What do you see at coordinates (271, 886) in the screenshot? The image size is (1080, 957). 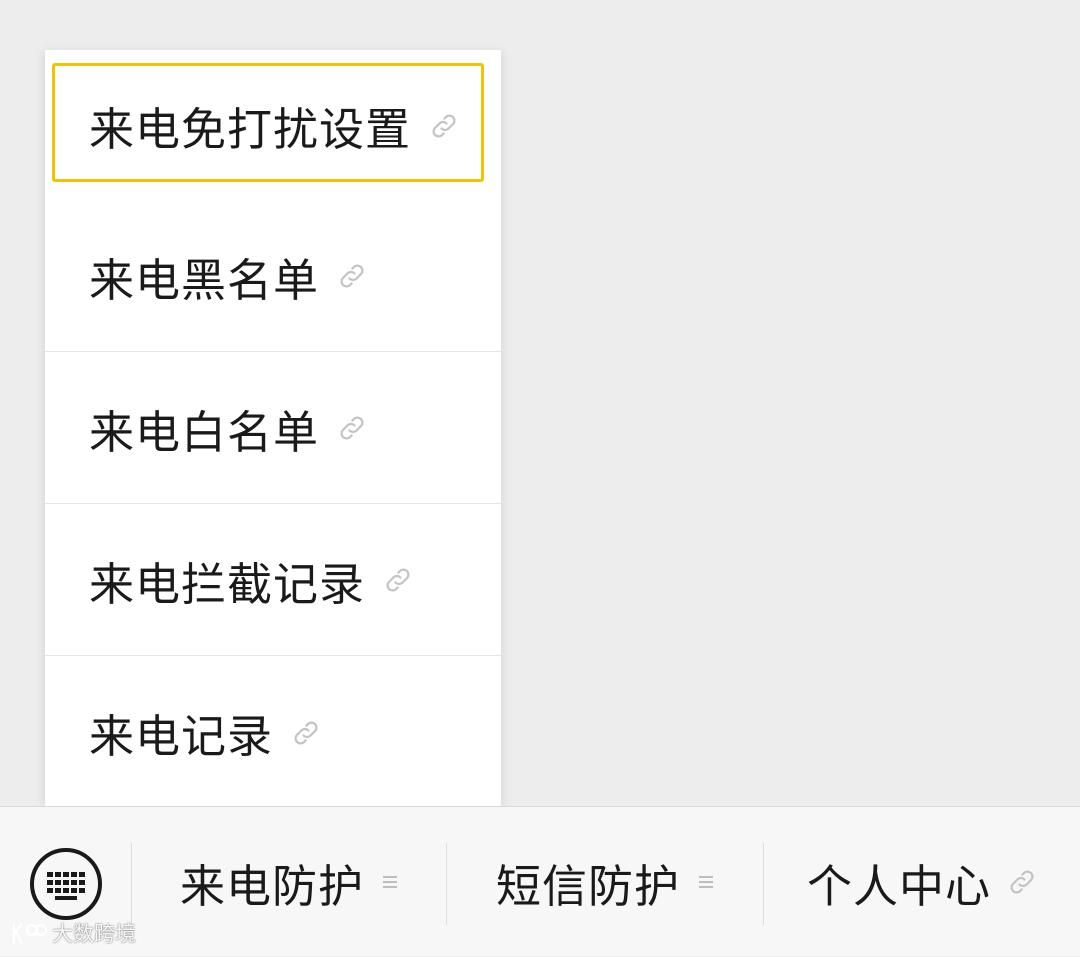 I see `tab-label: 来电防护` at bounding box center [271, 886].